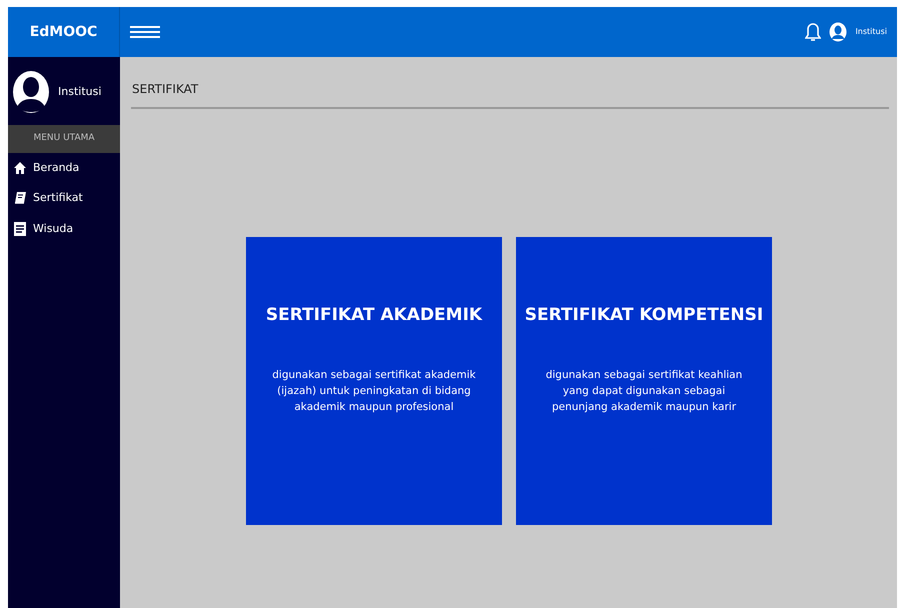 This screenshot has width=903, height=608. I want to click on document-icon, so click(20, 228).